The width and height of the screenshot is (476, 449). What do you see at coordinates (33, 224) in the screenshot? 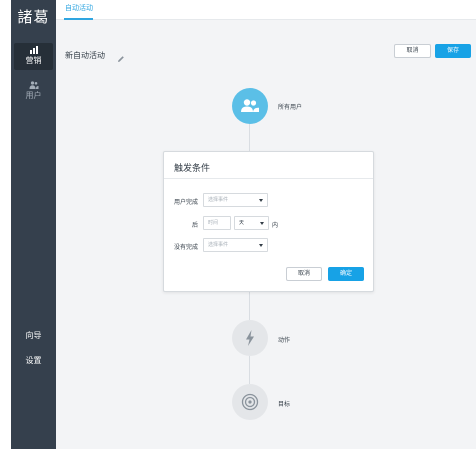
I see `sidebar: 諸葛 营销 用户 向导 设置` at bounding box center [33, 224].